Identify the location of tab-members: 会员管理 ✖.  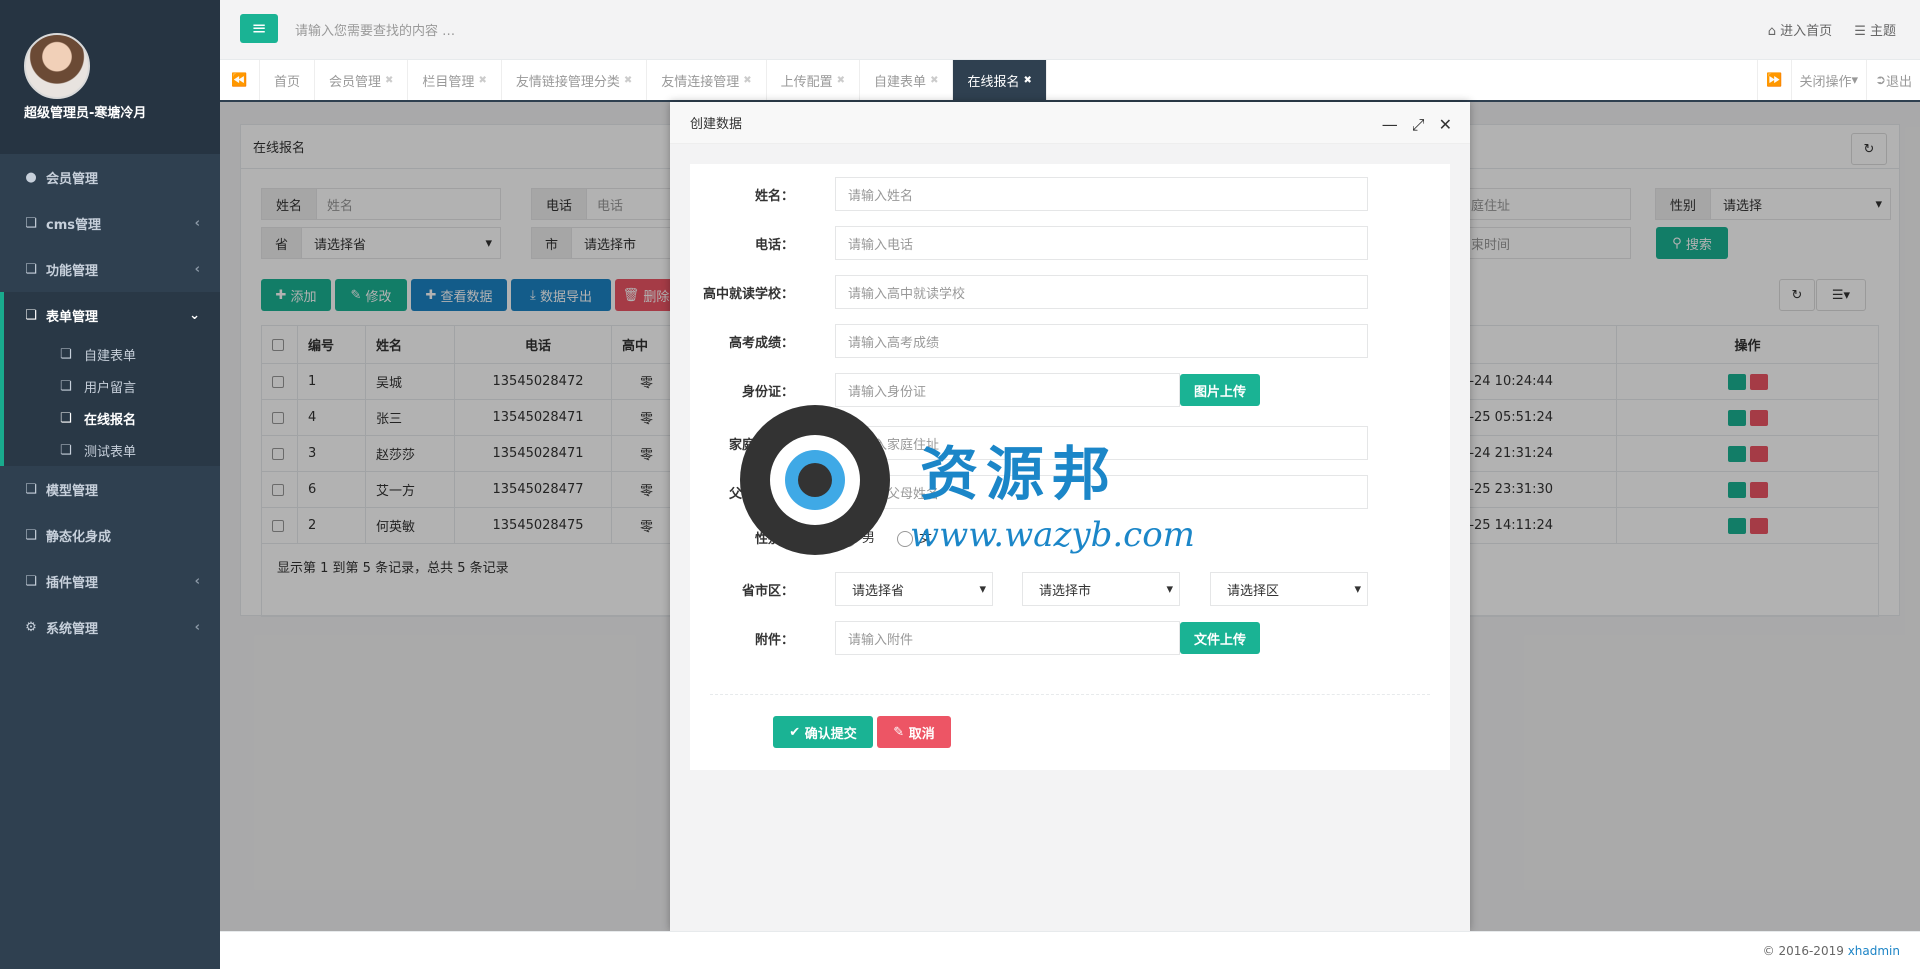
(362, 80).